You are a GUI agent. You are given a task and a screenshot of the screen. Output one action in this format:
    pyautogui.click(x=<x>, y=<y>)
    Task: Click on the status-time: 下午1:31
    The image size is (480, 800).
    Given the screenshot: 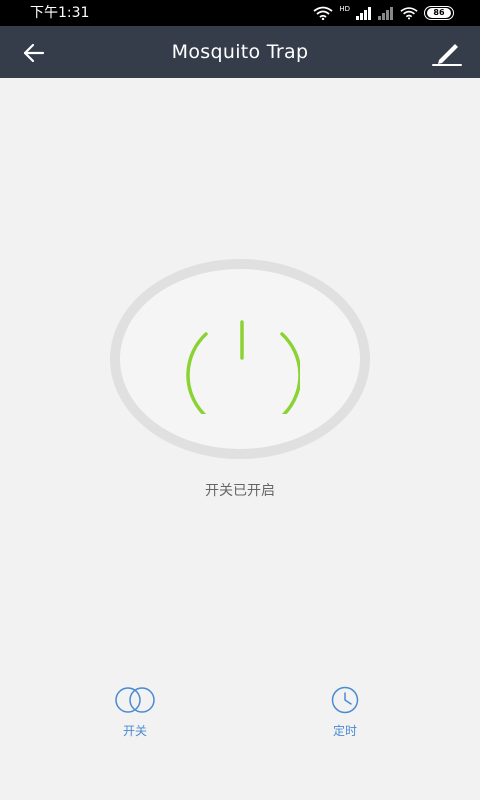 What is the action you would take?
    pyautogui.click(x=60, y=13)
    